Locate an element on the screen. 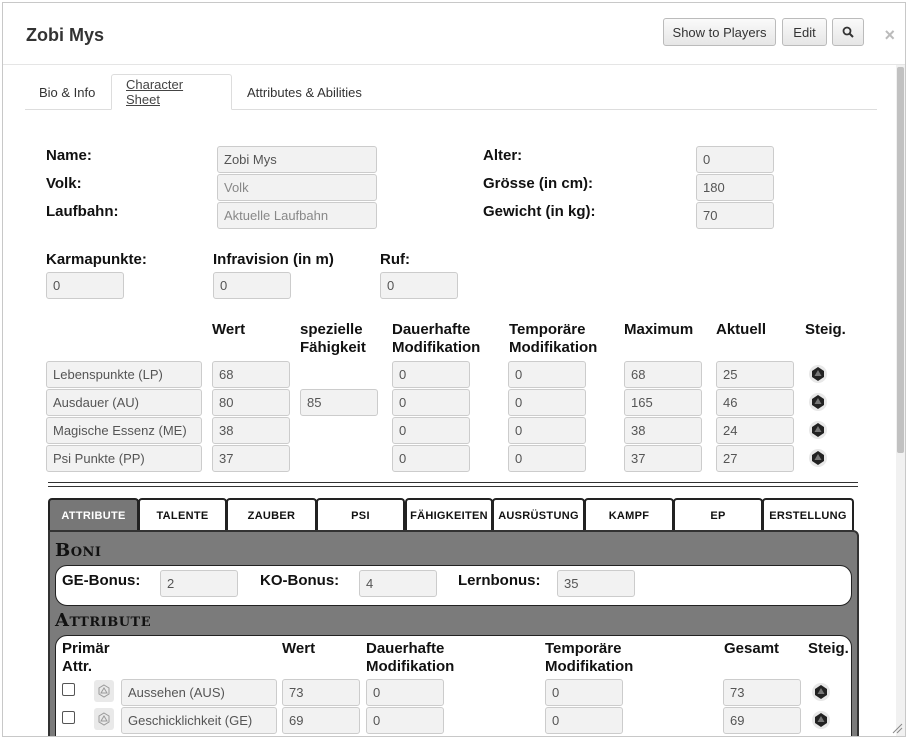  tab-attributes-abilities: Attributes & Abilities is located at coordinates (304, 92).